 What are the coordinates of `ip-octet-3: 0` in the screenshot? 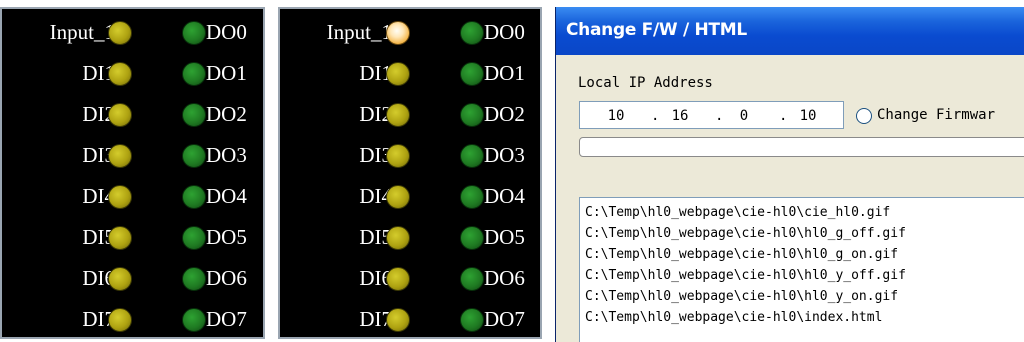 It's located at (744, 116).